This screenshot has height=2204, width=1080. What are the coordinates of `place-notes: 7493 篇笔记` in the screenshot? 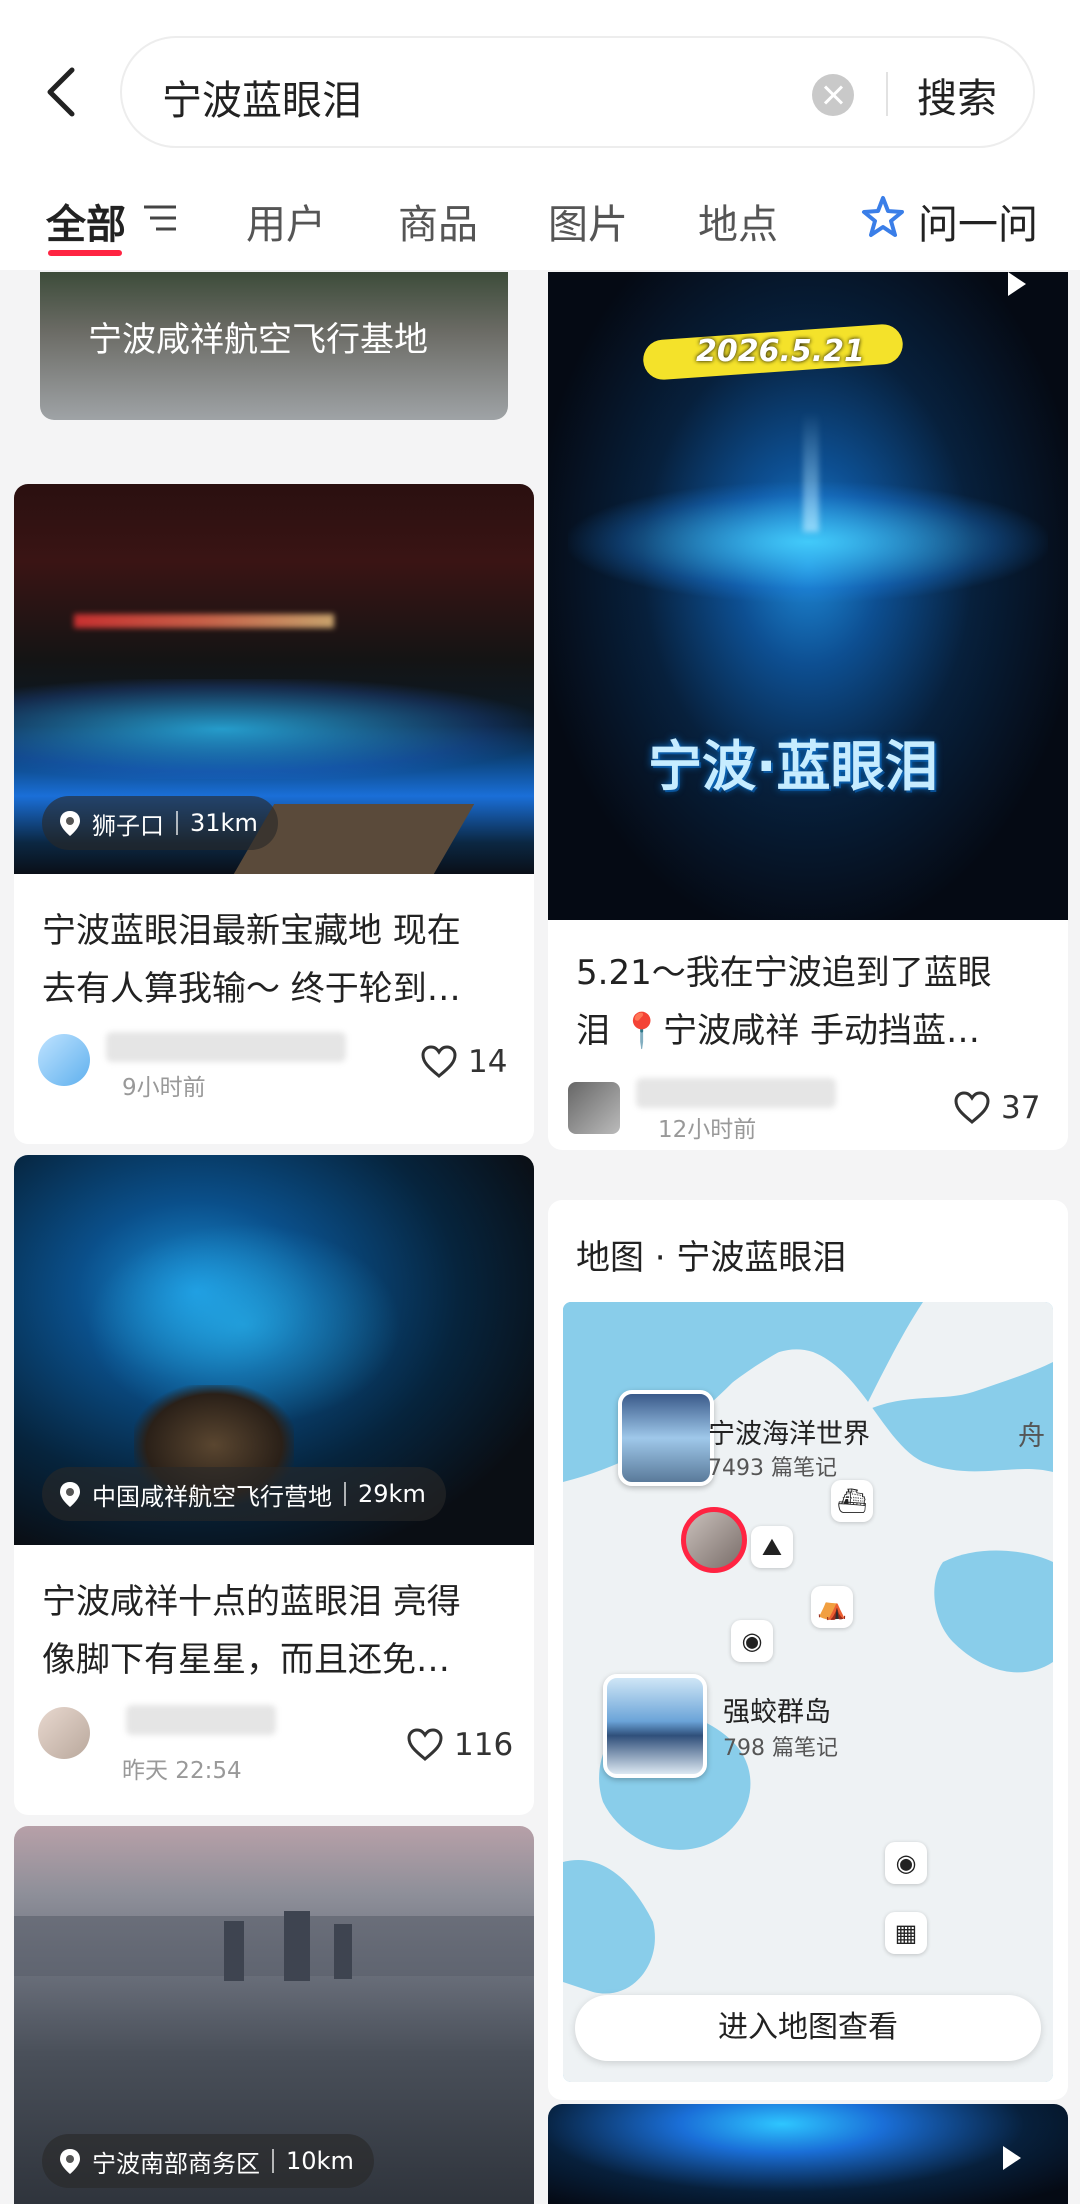 It's located at (772, 1468).